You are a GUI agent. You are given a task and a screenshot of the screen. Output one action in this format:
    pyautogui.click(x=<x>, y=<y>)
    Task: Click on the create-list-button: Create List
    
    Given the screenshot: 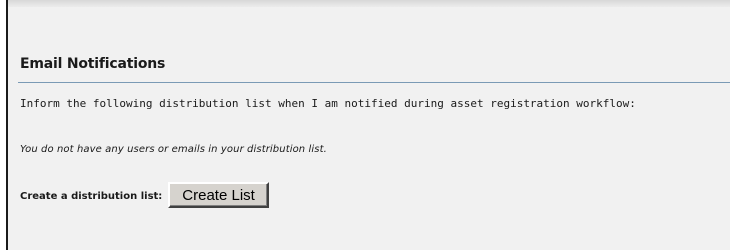 What is the action you would take?
    pyautogui.click(x=218, y=195)
    